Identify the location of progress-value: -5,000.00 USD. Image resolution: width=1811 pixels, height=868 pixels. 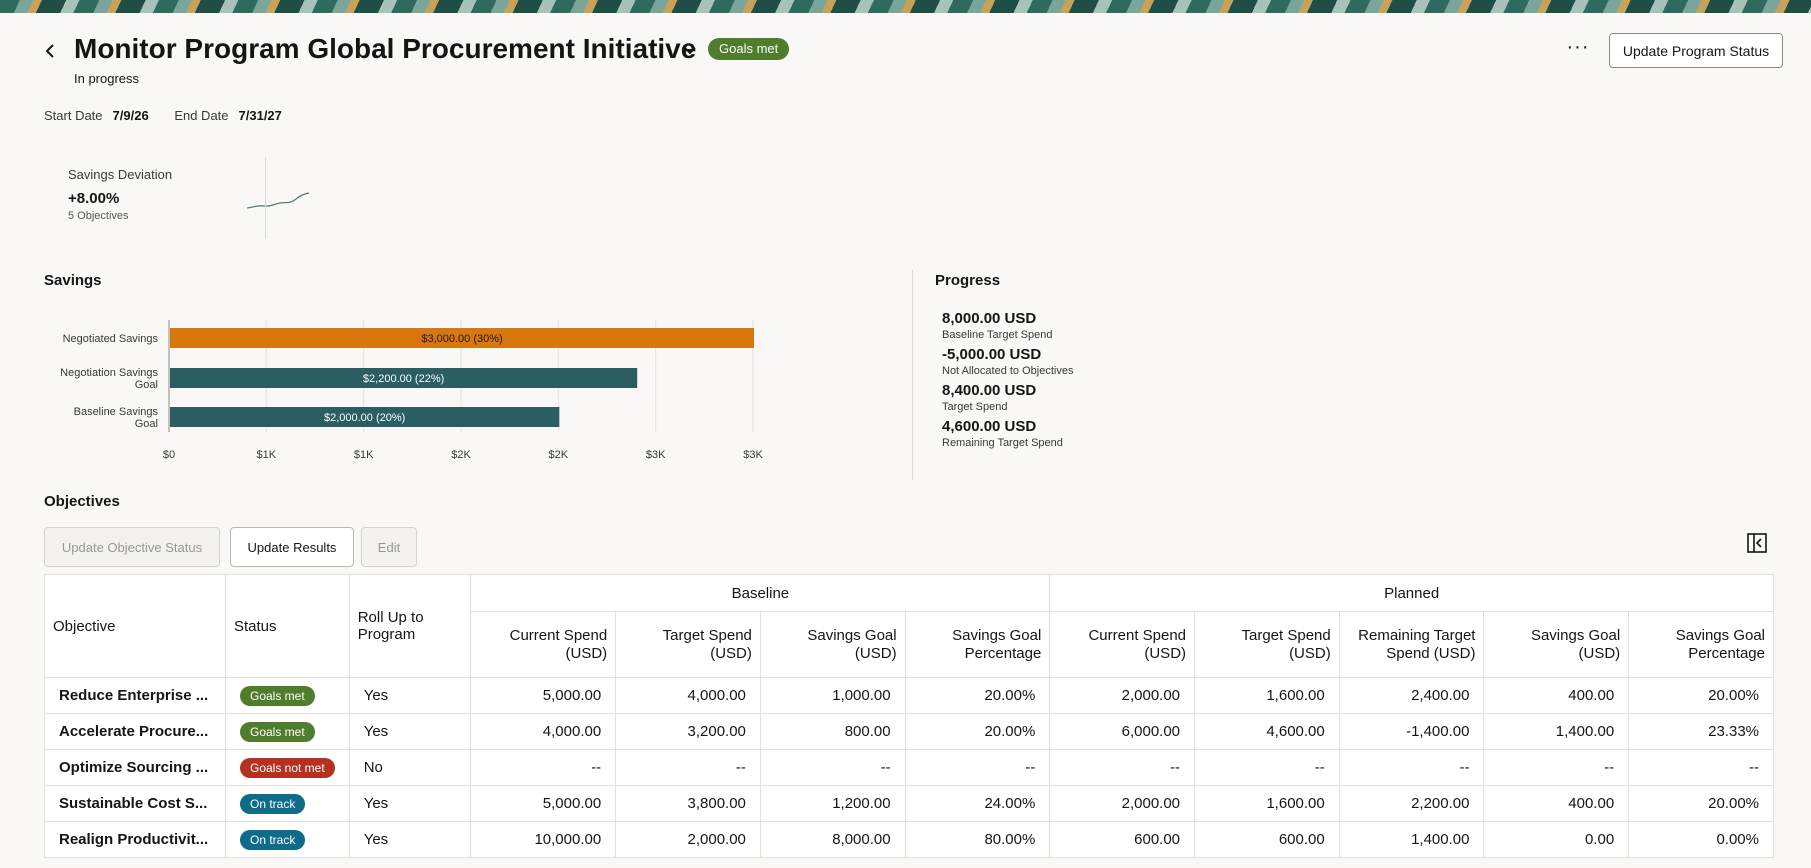
(992, 354).